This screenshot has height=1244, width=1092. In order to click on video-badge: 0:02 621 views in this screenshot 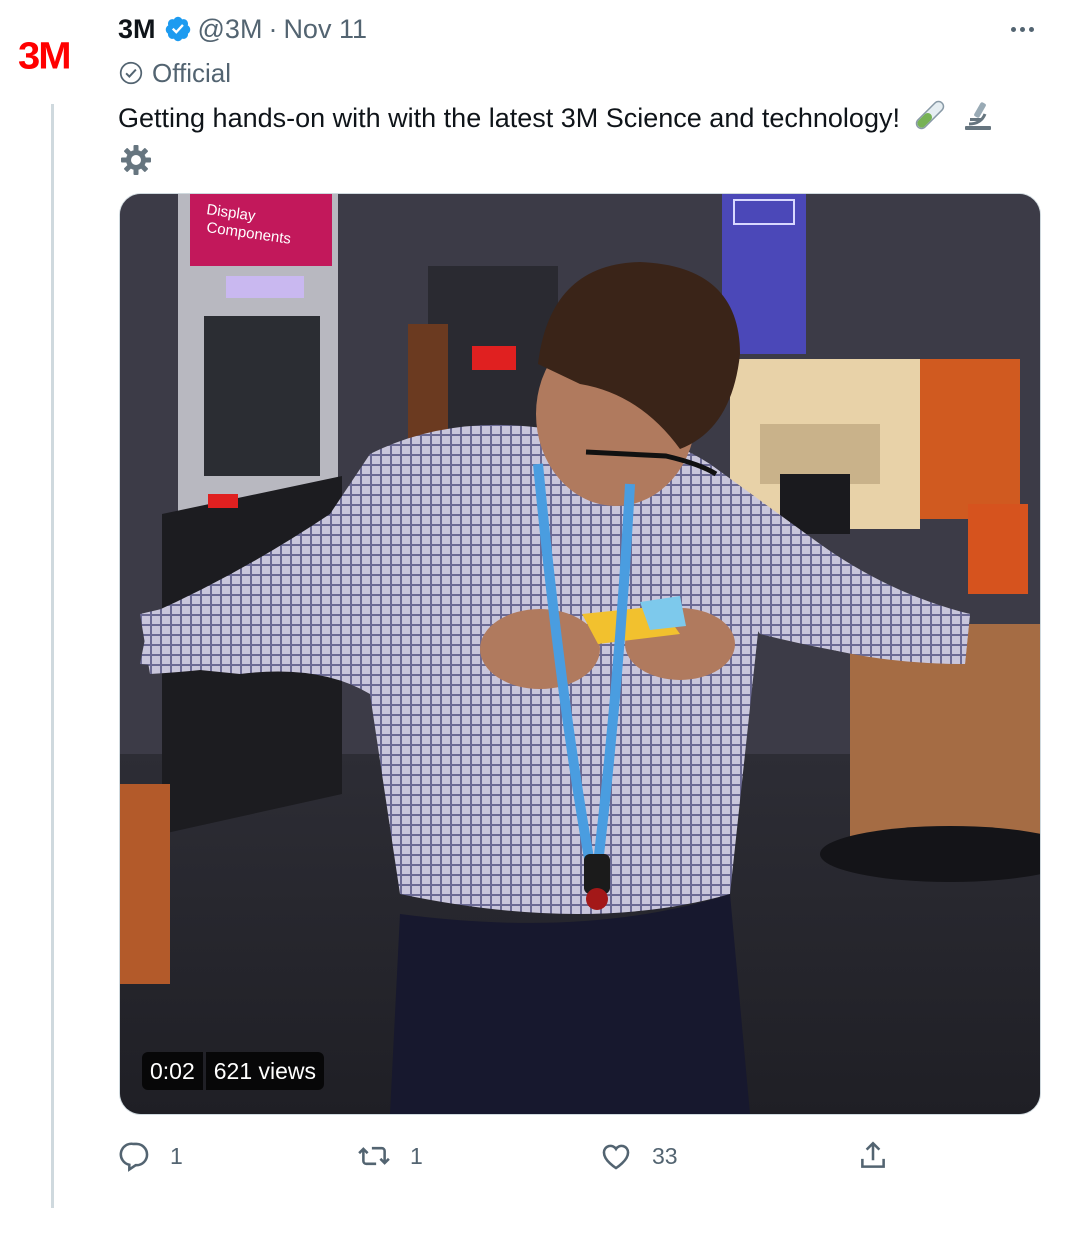, I will do `click(233, 1071)`.